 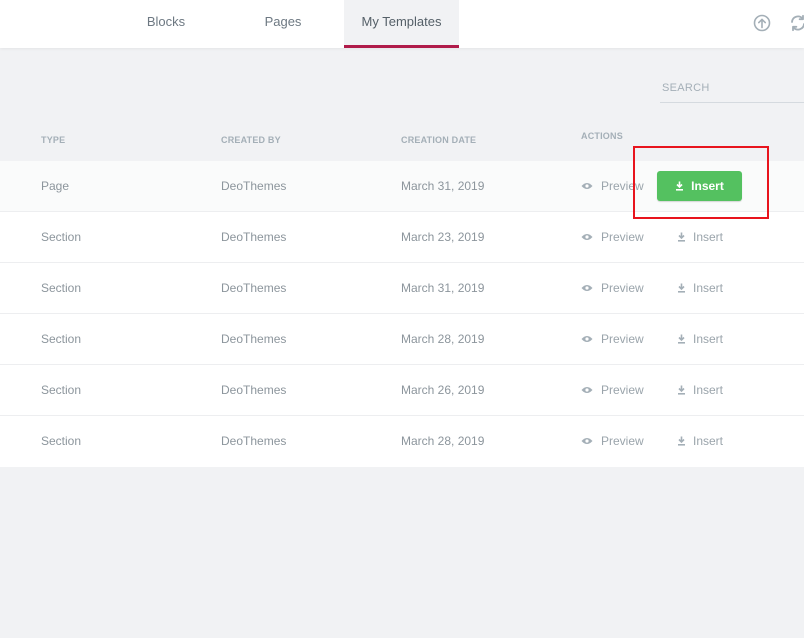 I want to click on row-type: Page, so click(x=55, y=186).